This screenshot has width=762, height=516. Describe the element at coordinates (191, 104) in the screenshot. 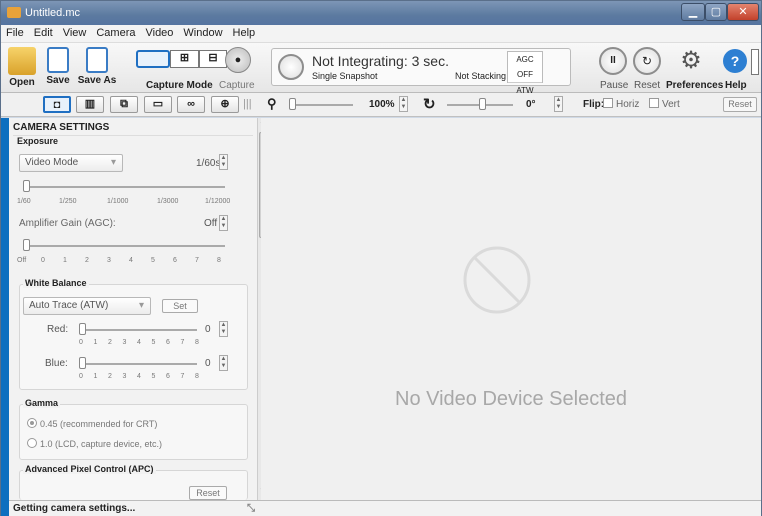

I see `glasses-tab-button: ∞` at that location.